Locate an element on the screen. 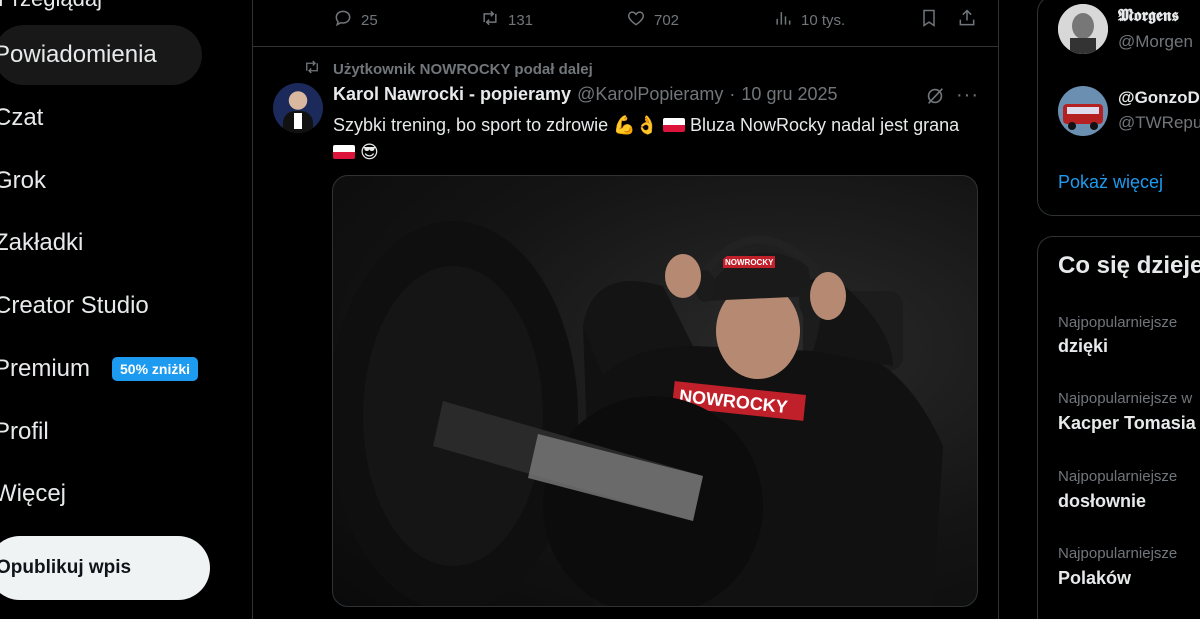  right-hand-shape is located at coordinates (828, 296).